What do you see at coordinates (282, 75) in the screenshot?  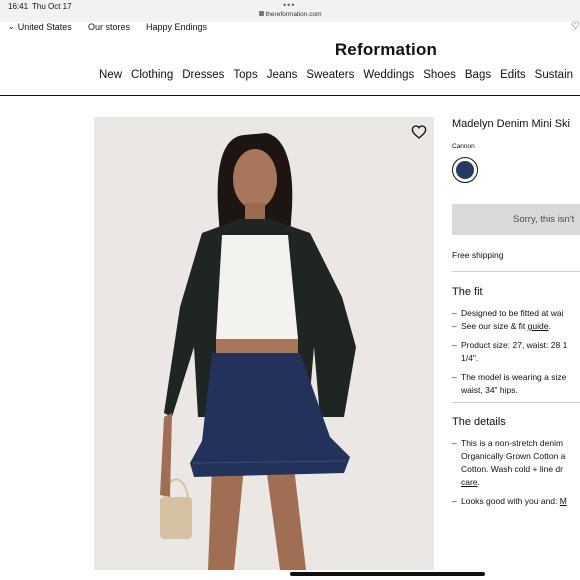 I see `nav-item-jeans: Jeans` at bounding box center [282, 75].